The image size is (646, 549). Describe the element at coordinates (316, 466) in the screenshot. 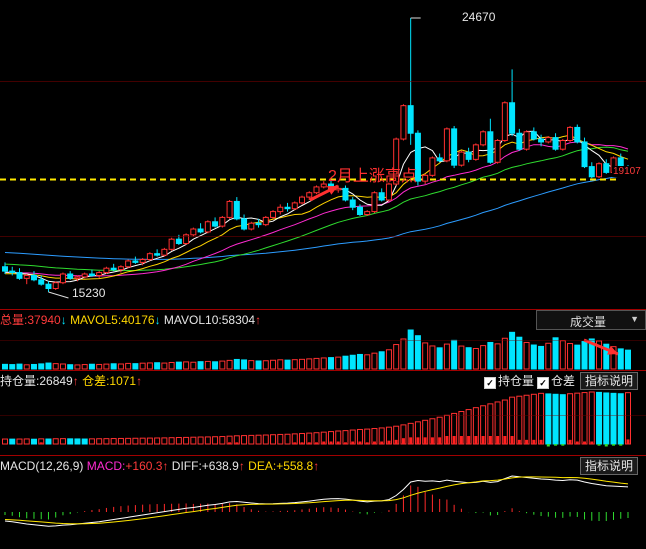

I see `dea-arrow: ↑` at that location.